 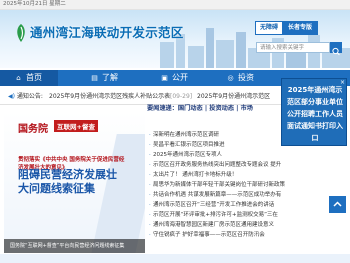 What do you see at coordinates (74, 246) in the screenshot?
I see `slide-caption: 国务院“互联网+督查”平台向民营经济问题线索征集` at bounding box center [74, 246].